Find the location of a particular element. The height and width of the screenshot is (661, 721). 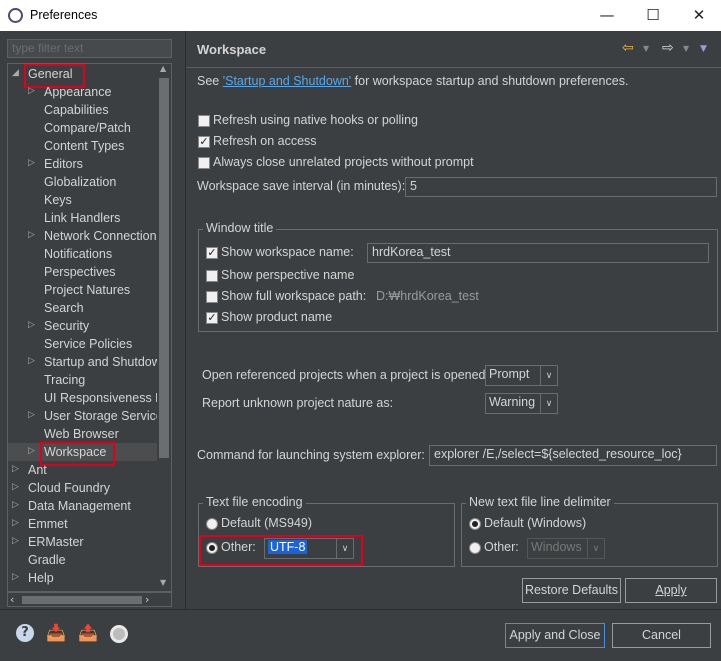

save-interval-input: 5 is located at coordinates (561, 187).